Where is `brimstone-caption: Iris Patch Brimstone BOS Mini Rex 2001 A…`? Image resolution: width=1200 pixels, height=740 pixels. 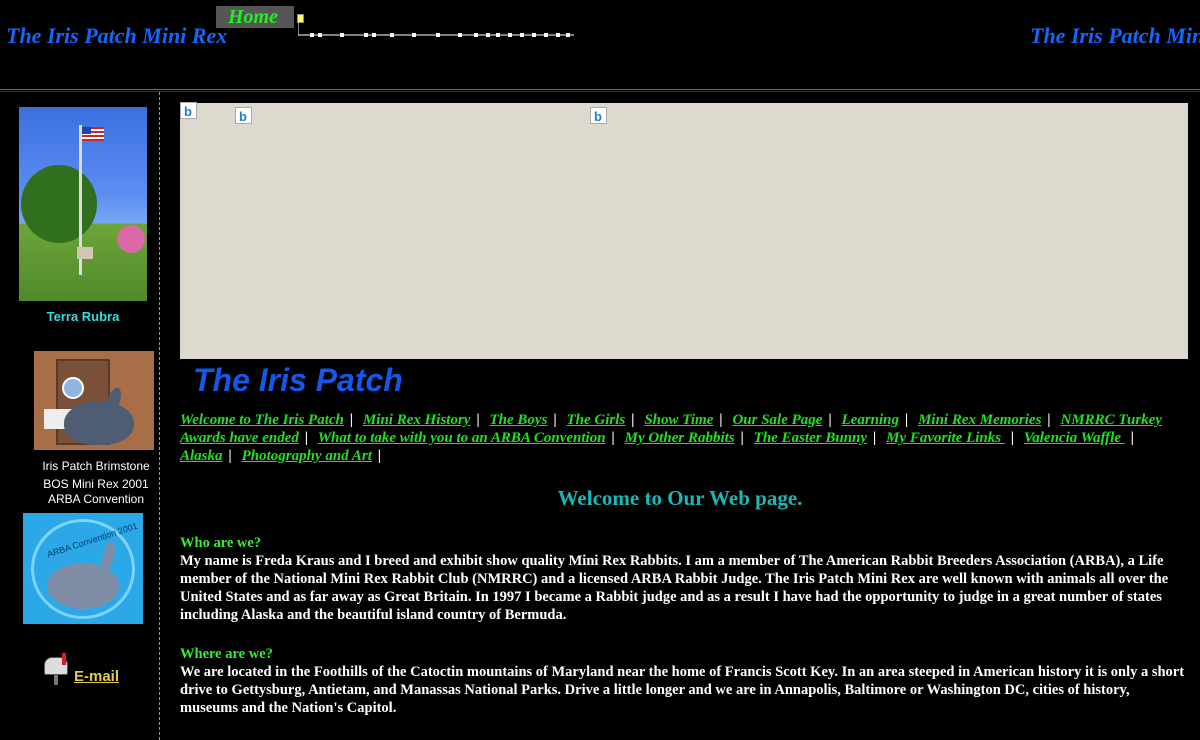
brimstone-caption: Iris Patch Brimstone BOS Mini Rex 2001 A… is located at coordinates (96, 481).